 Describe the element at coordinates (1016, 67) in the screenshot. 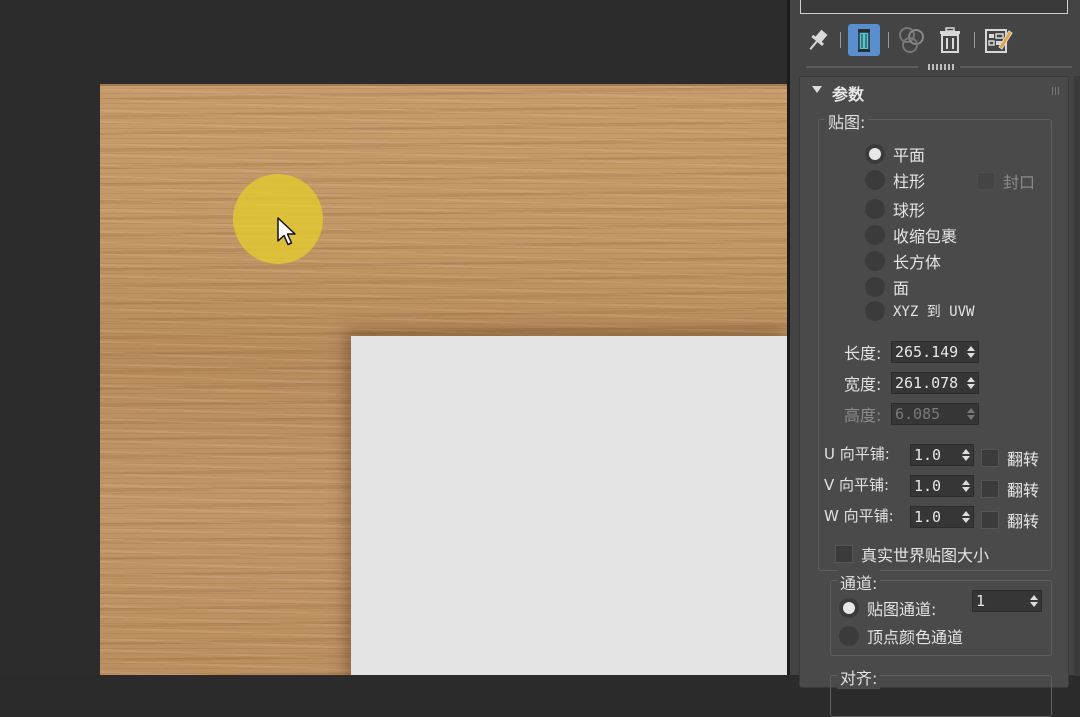

I see `panel-divider` at that location.